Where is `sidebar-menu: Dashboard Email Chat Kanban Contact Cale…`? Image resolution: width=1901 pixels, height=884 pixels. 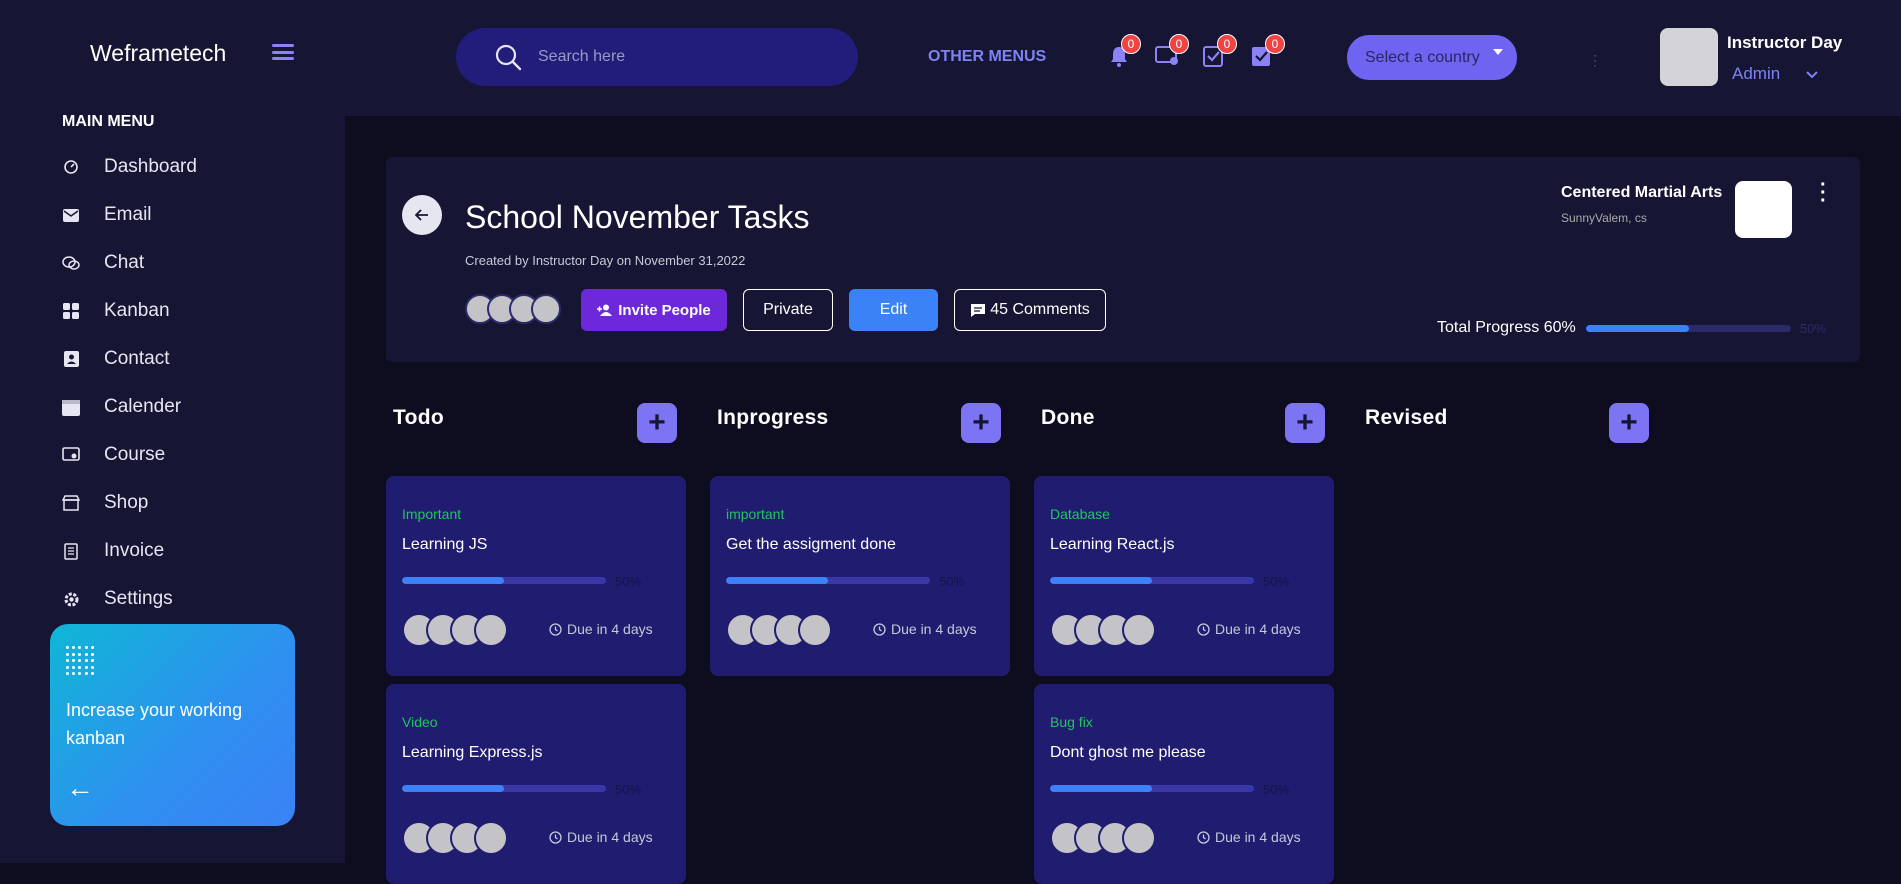 sidebar-menu: Dashboard Email Chat Kanban Contact Cale… is located at coordinates (192, 383).